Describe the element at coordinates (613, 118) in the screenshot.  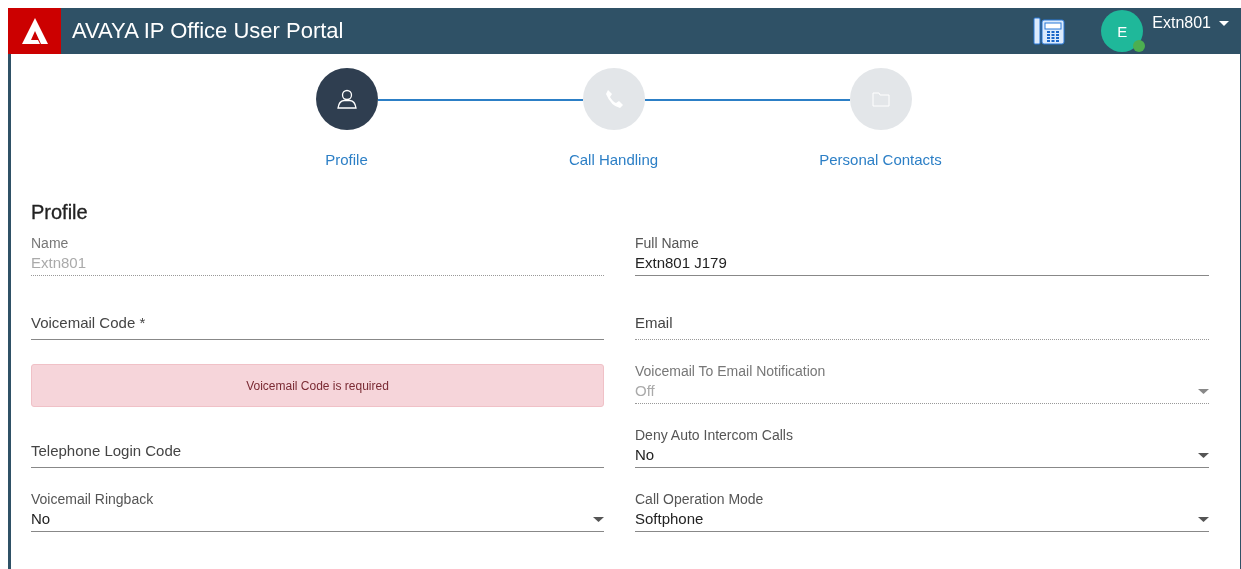
I see `step-tab: Call Handling` at that location.